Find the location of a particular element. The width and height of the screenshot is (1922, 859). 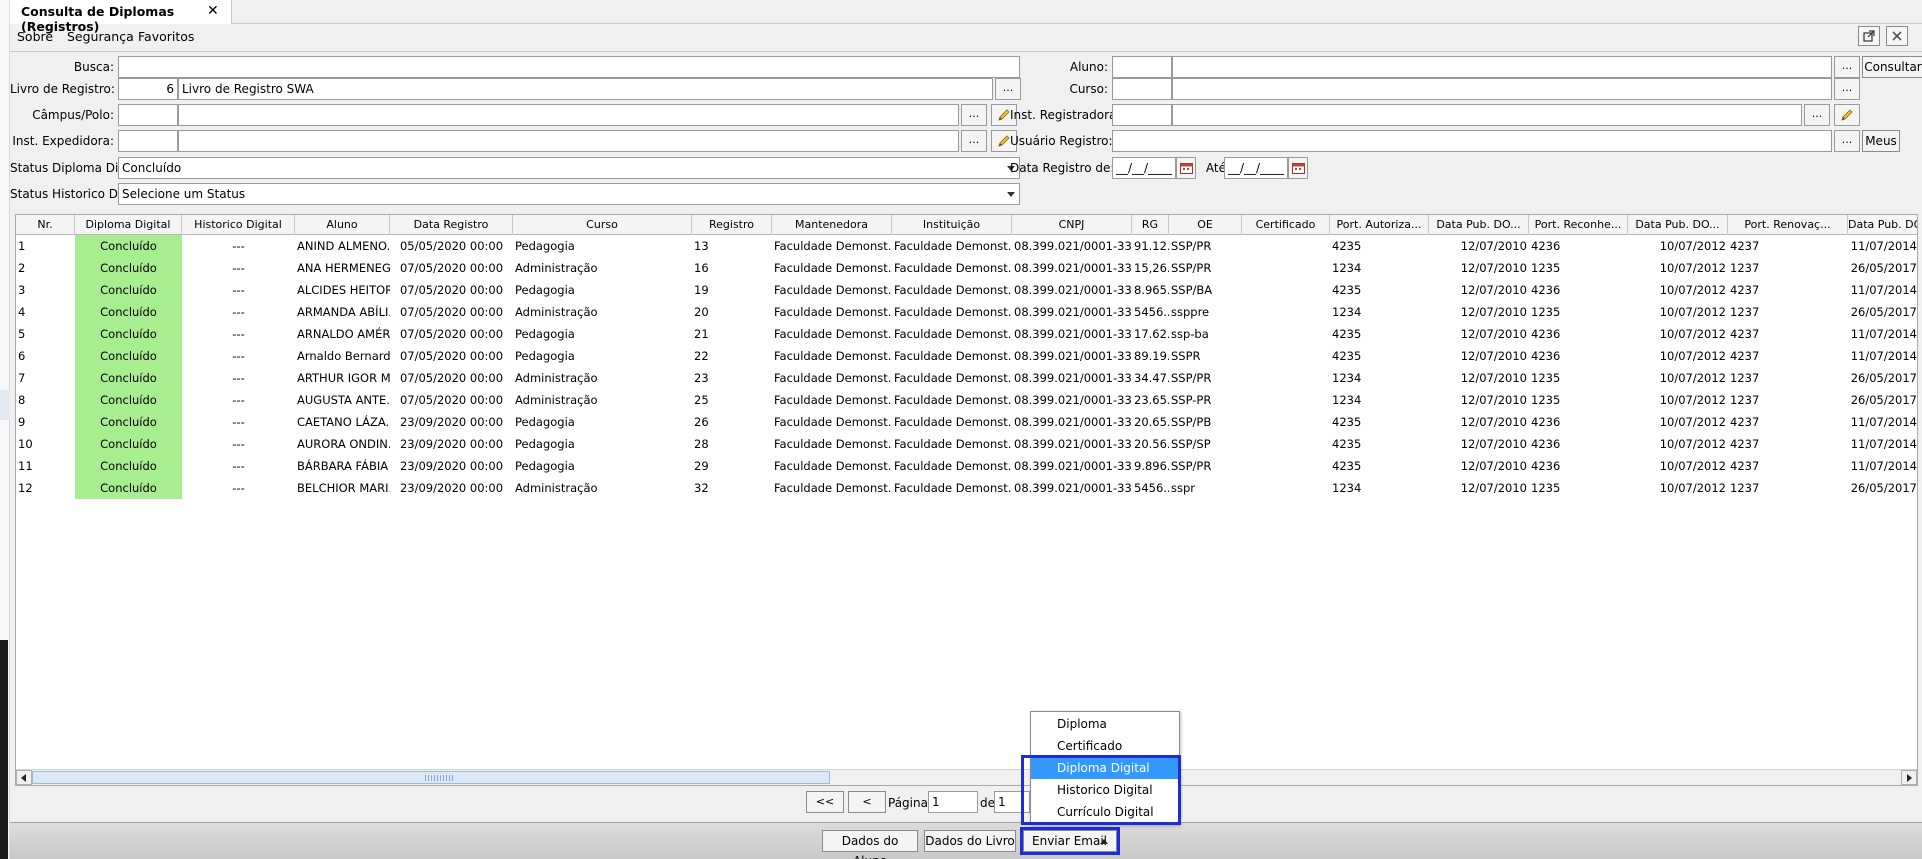

column-header-curso: Curso is located at coordinates (602, 225).